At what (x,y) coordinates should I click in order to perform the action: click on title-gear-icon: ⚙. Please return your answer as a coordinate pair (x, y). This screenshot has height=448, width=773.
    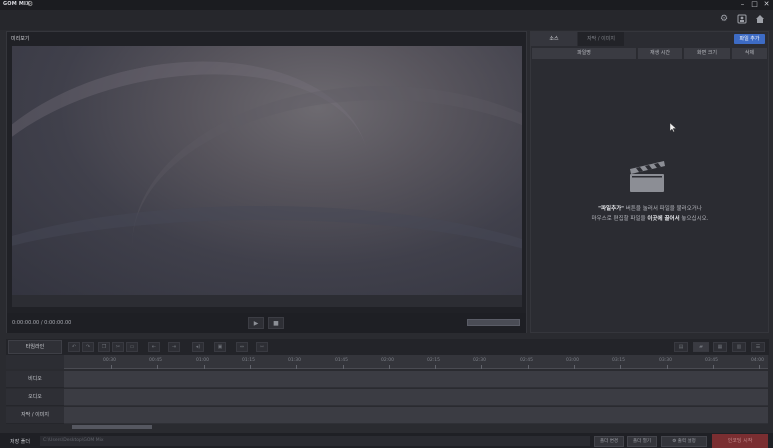
    Looking at the image, I should click on (30, 4).